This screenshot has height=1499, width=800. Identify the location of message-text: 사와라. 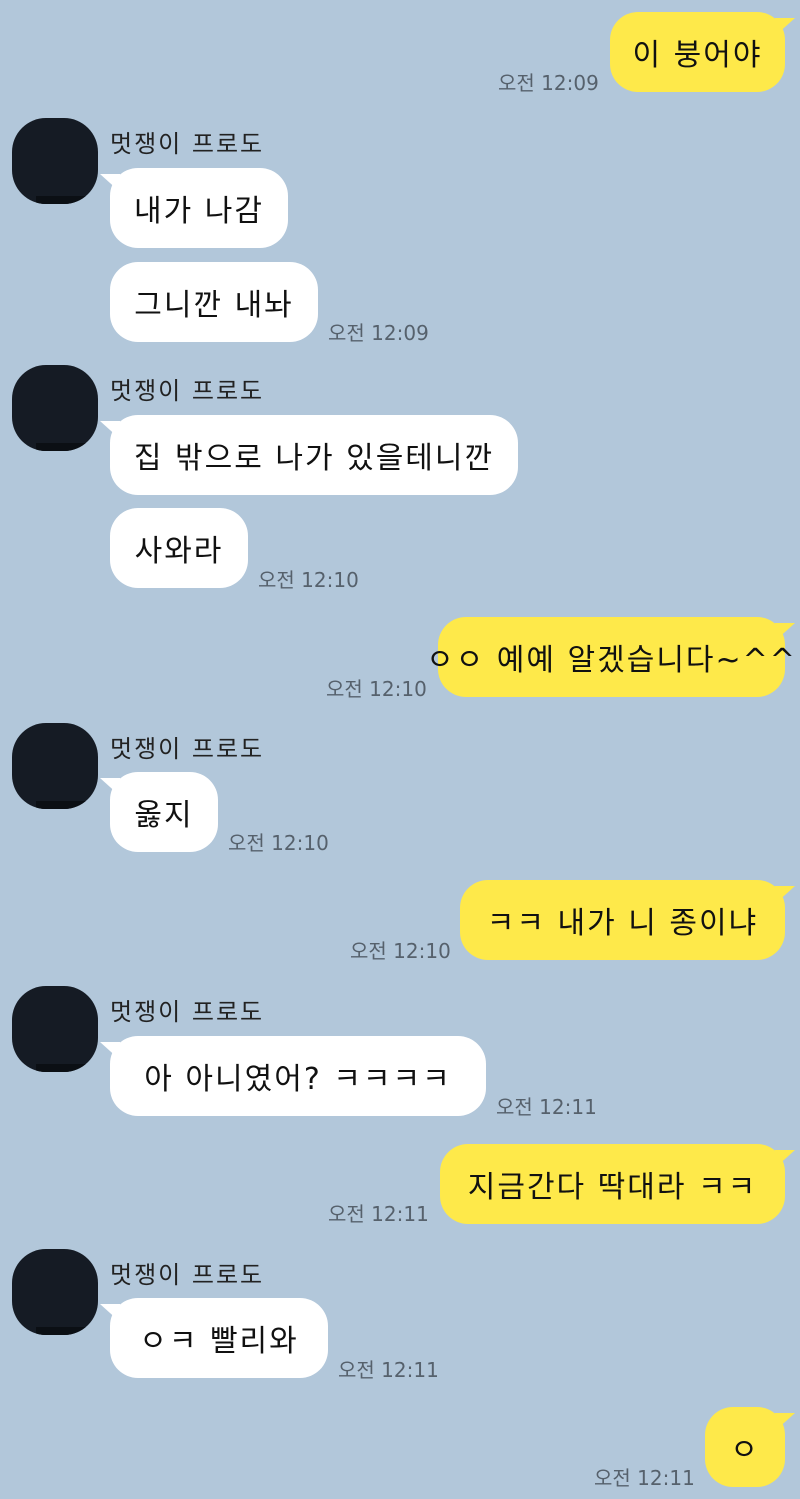
(179, 551).